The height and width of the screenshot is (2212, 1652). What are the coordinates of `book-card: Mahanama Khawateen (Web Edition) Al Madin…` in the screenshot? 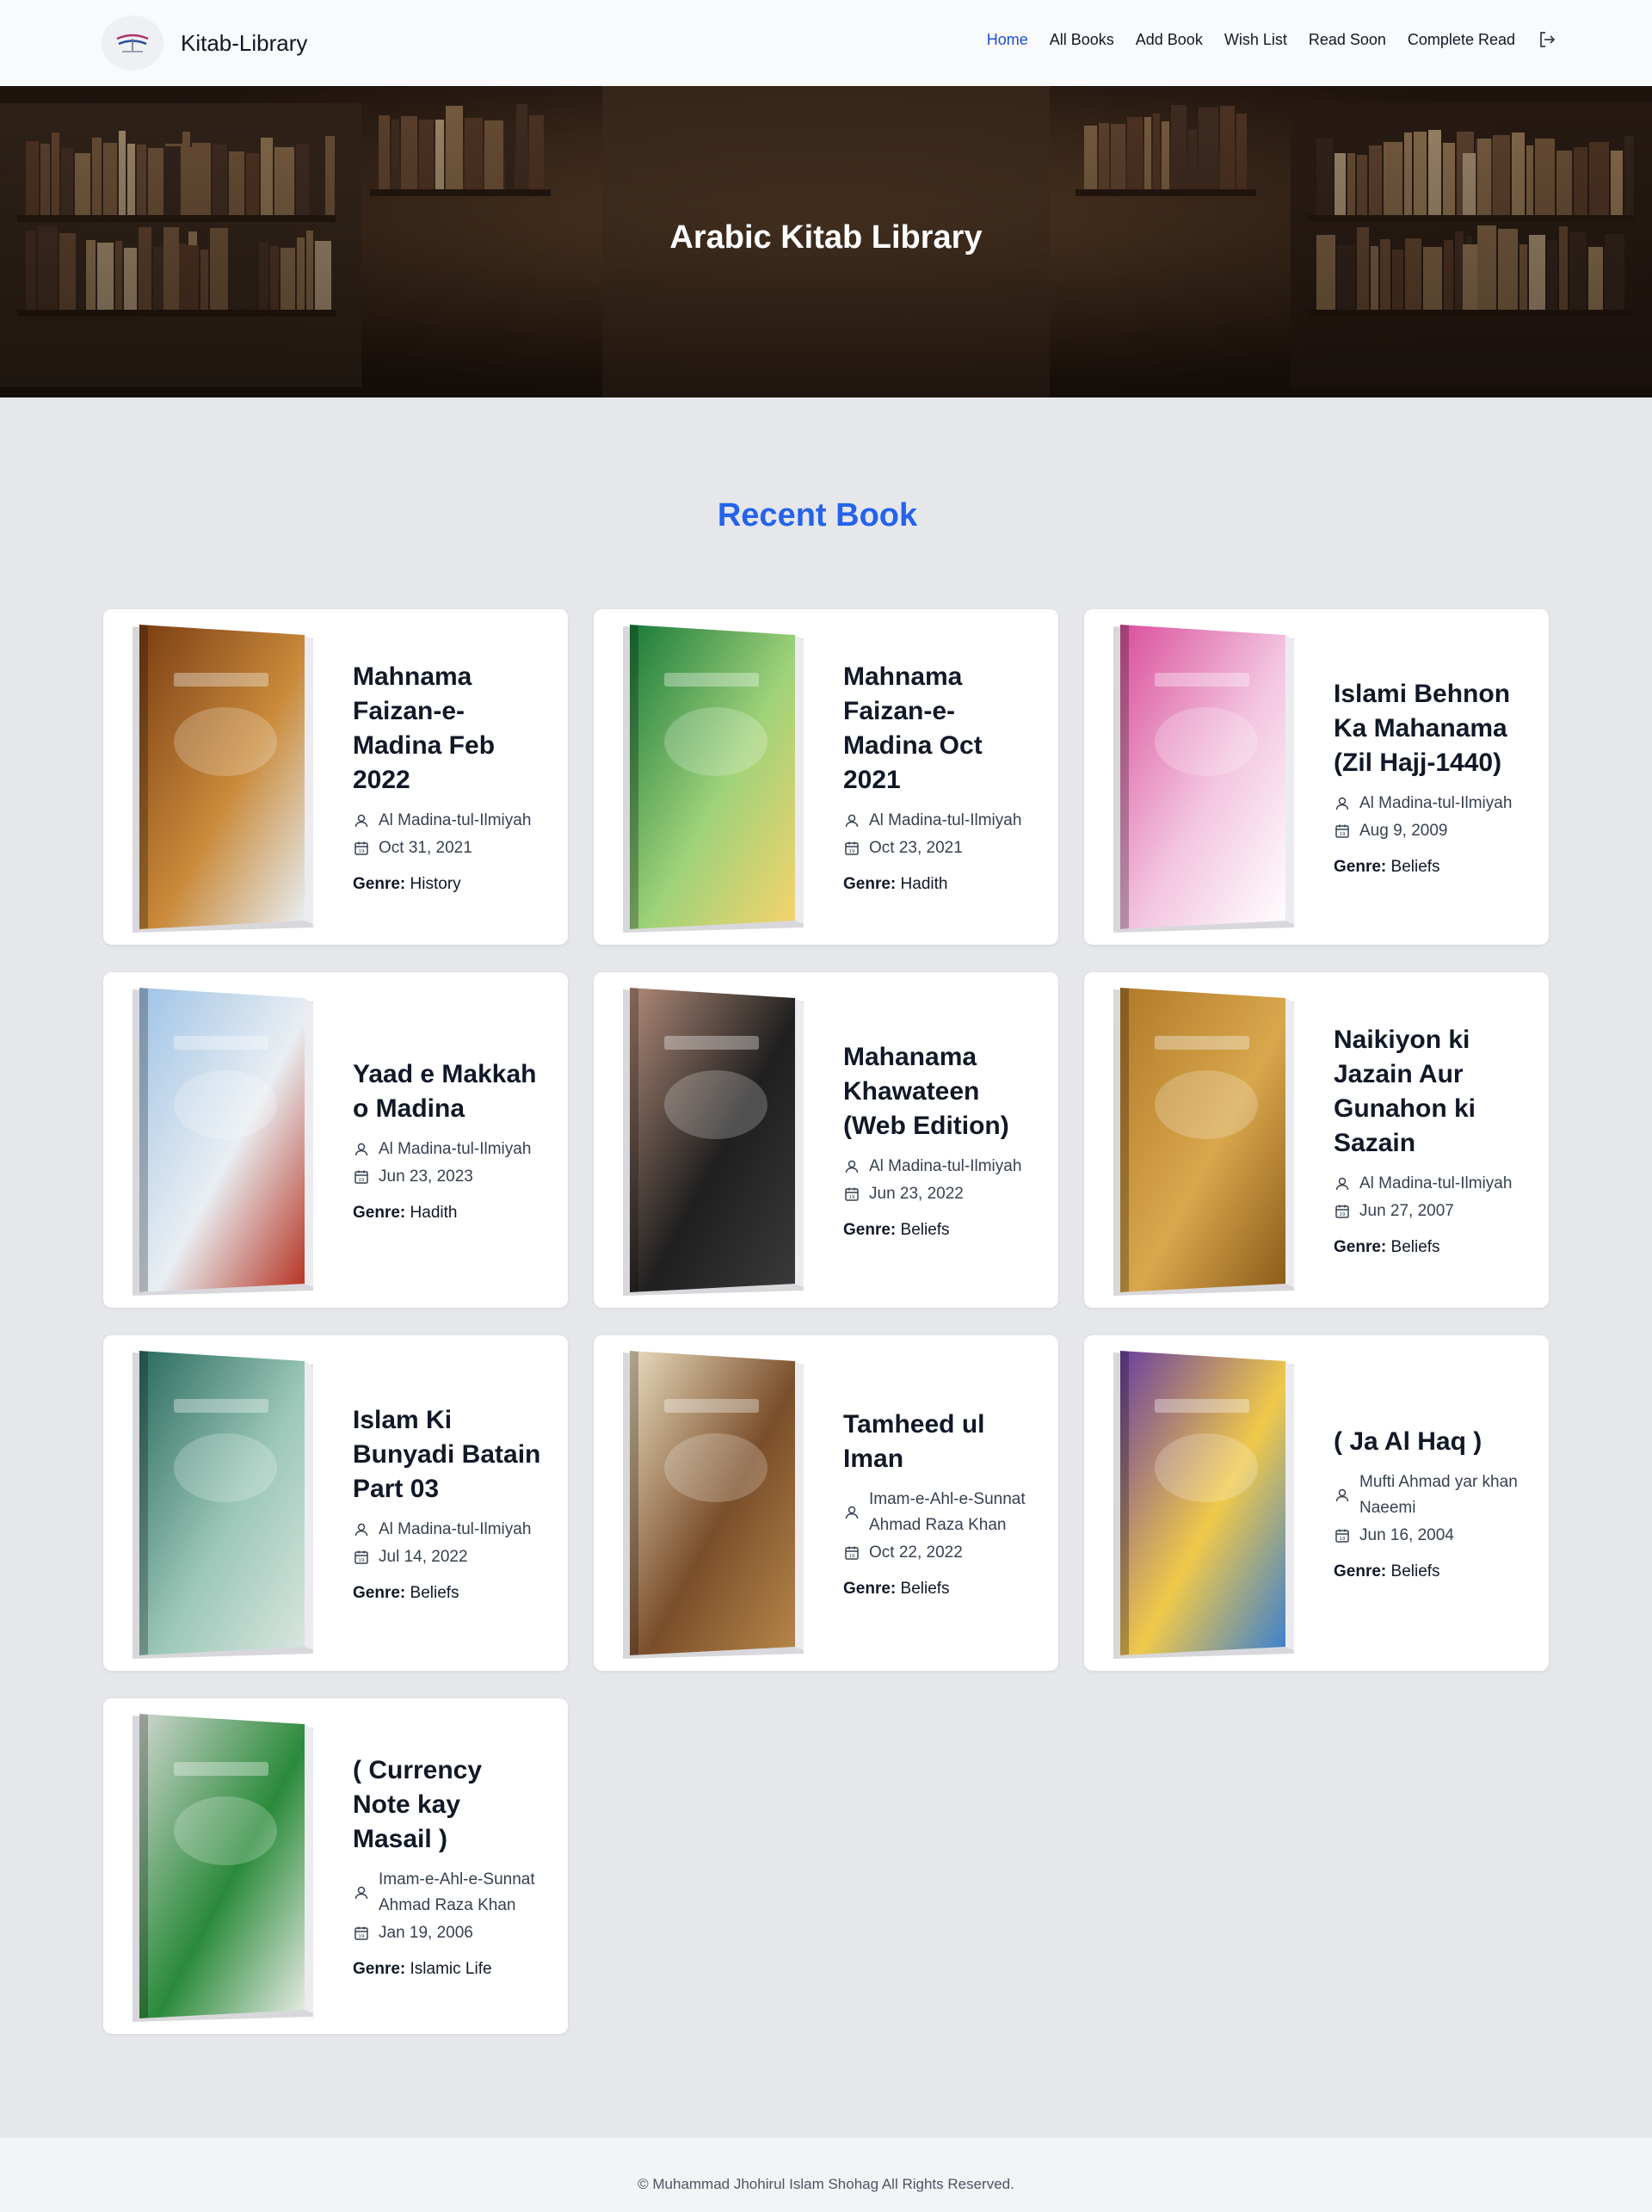 It's located at (826, 1140).